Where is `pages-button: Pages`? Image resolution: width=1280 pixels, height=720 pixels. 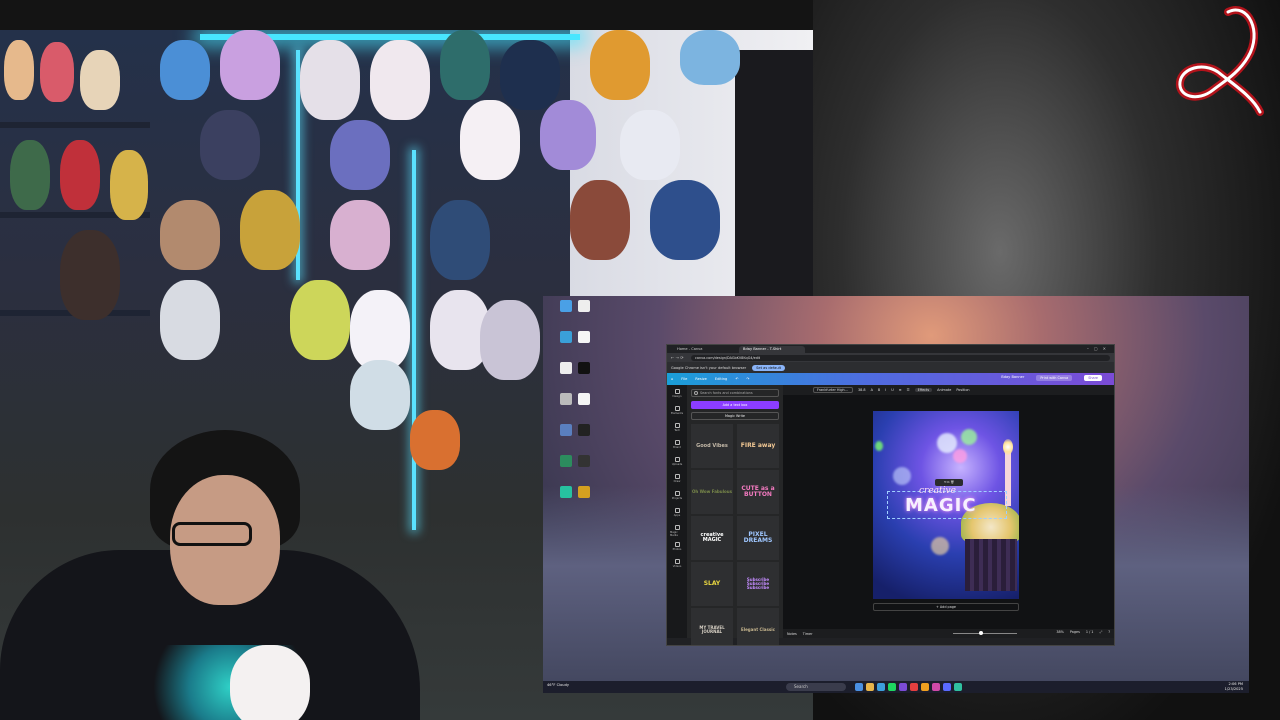
pages-button: Pages is located at coordinates (1075, 632).